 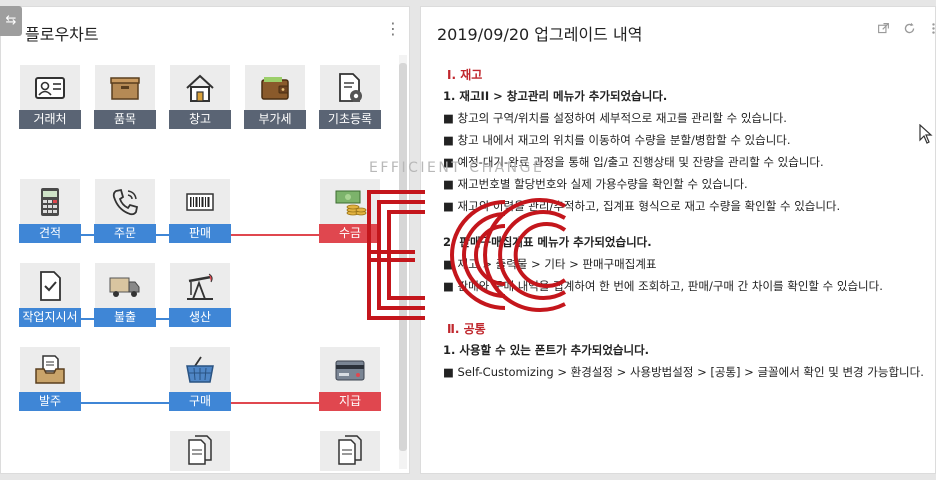 What do you see at coordinates (200, 369) in the screenshot?
I see `basket-icon` at bounding box center [200, 369].